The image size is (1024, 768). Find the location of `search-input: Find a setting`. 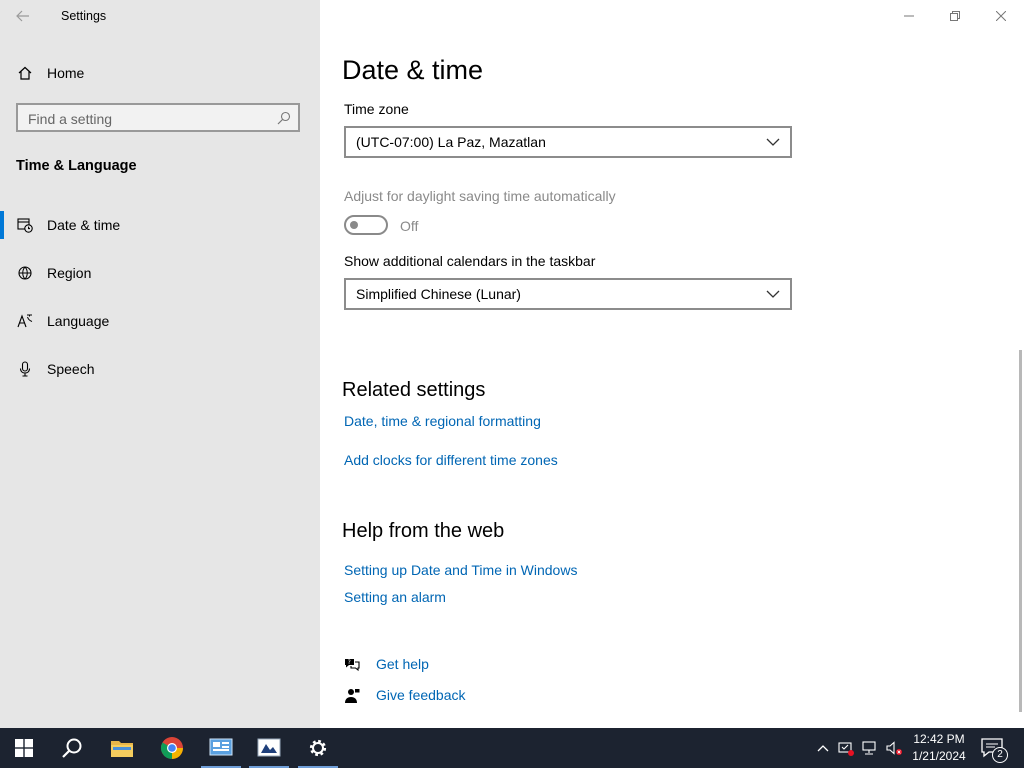

search-input: Find a setting is located at coordinates (158, 117).